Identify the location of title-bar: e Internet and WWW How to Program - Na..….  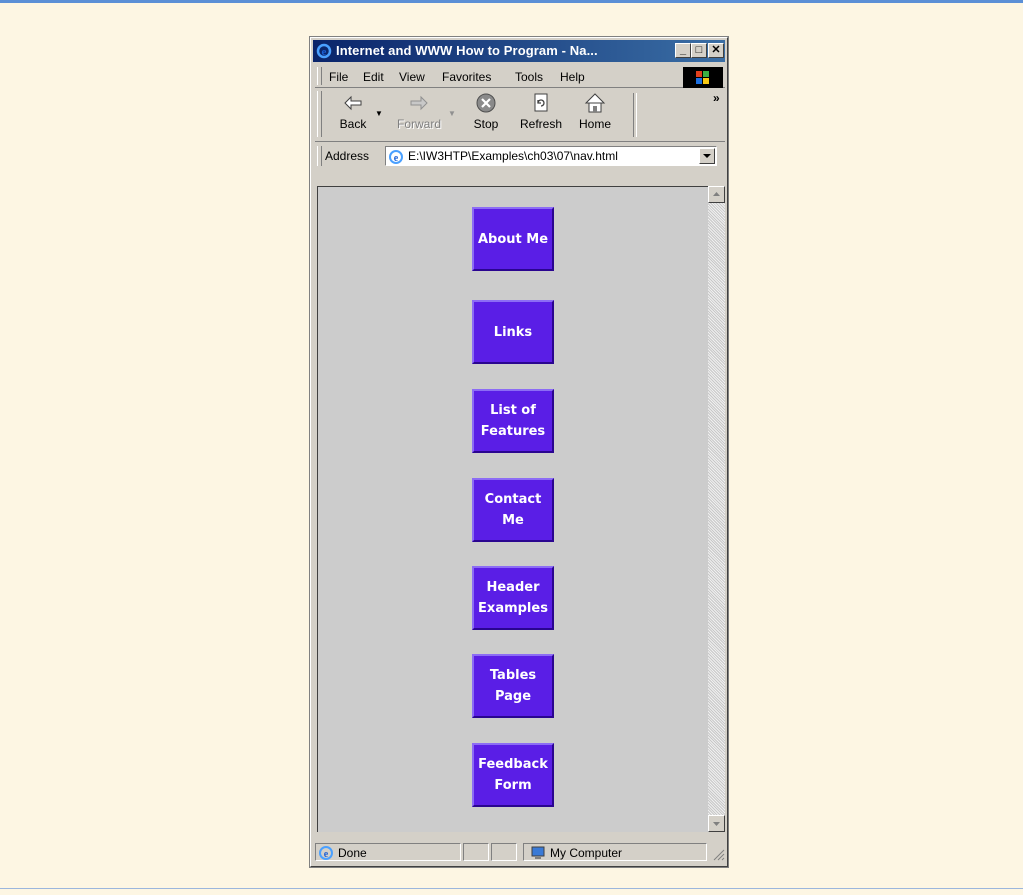
(519, 51).